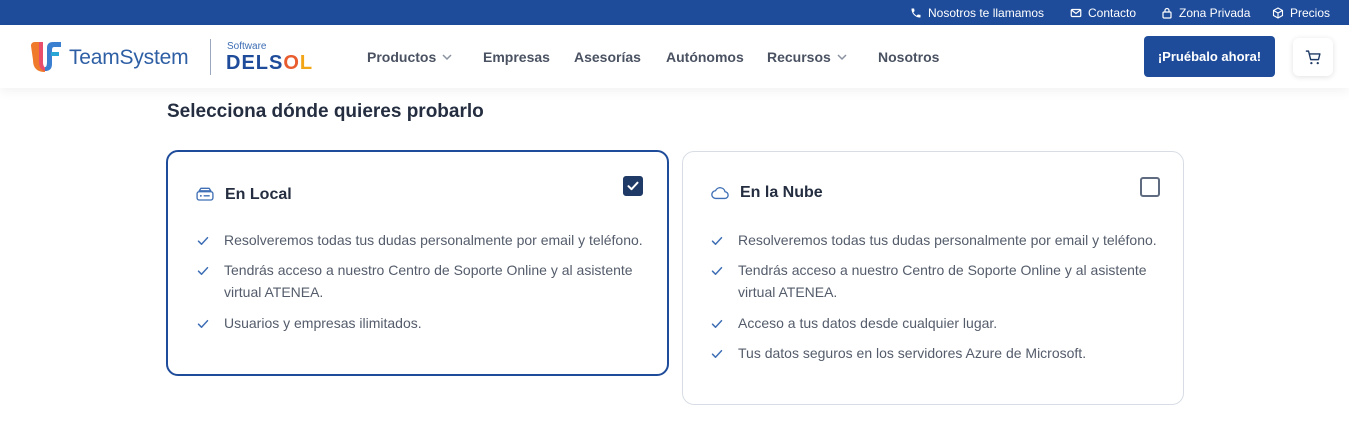  I want to click on nav-item-nosotros: Nosotros, so click(908, 56).